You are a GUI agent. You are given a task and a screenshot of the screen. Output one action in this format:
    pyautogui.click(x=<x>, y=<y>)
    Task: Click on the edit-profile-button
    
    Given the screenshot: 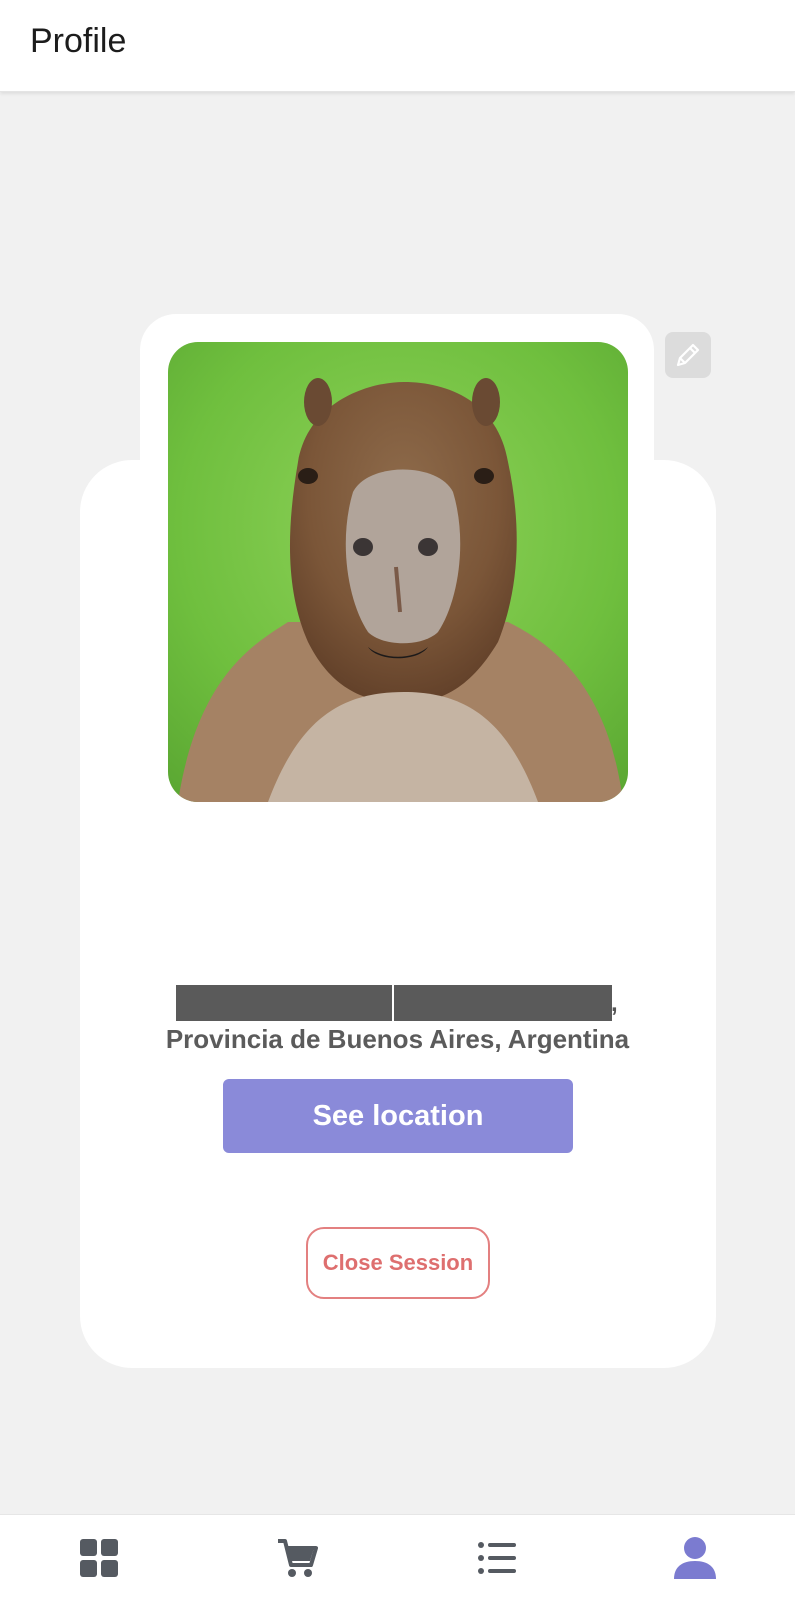 What is the action you would take?
    pyautogui.click(x=688, y=355)
    